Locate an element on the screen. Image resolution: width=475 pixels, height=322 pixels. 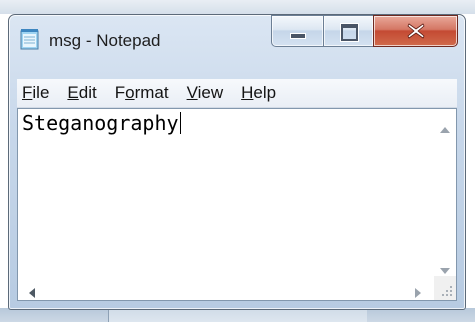
vertical-scrollbar is located at coordinates (445, 192).